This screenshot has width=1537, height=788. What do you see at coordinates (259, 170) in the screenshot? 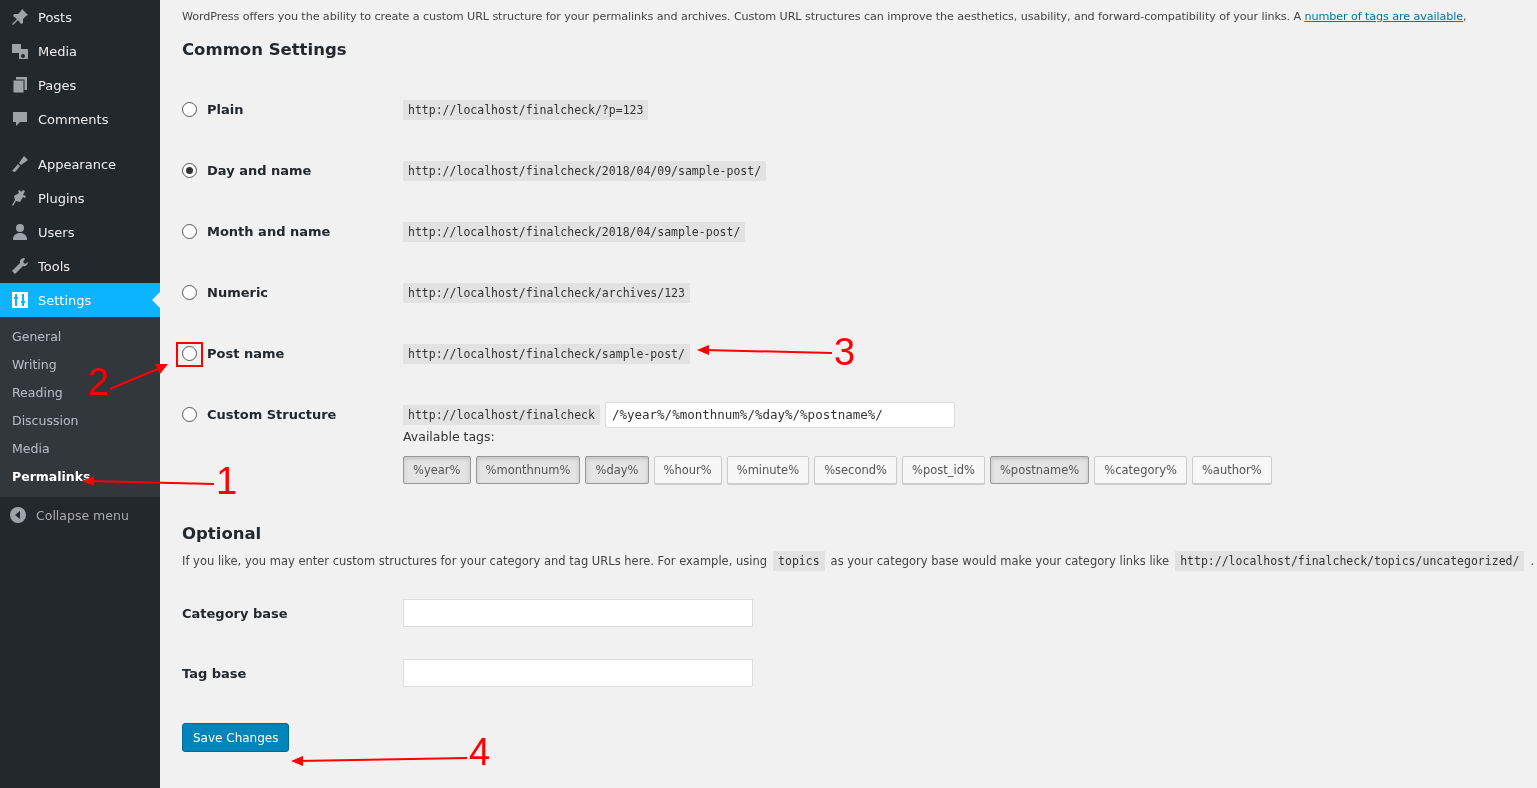
I see `option-label: Day and name` at bounding box center [259, 170].